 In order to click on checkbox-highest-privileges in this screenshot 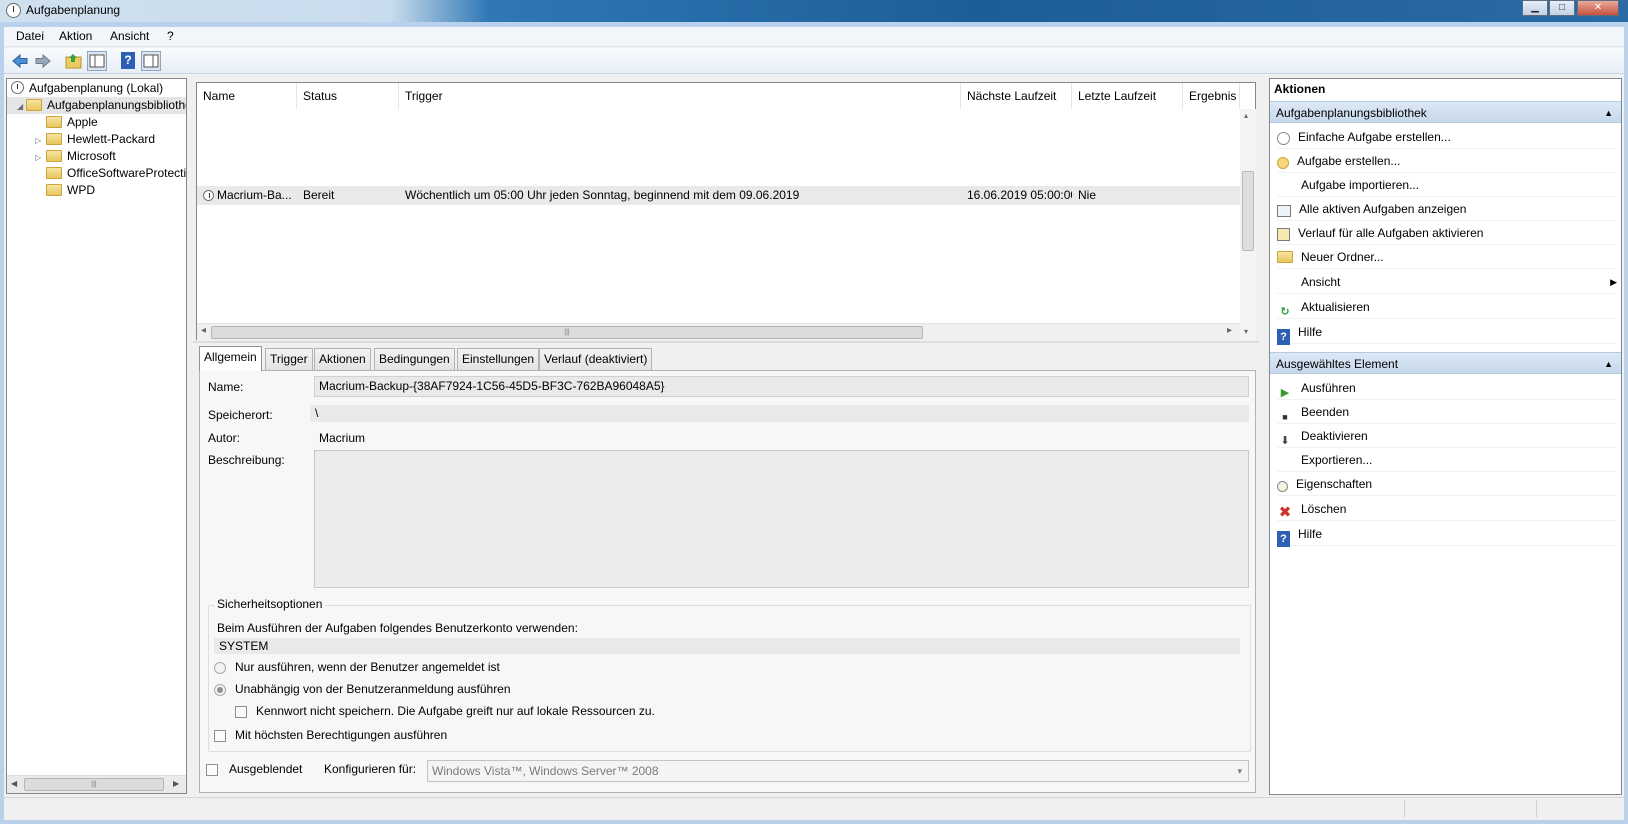, I will do `click(220, 736)`.